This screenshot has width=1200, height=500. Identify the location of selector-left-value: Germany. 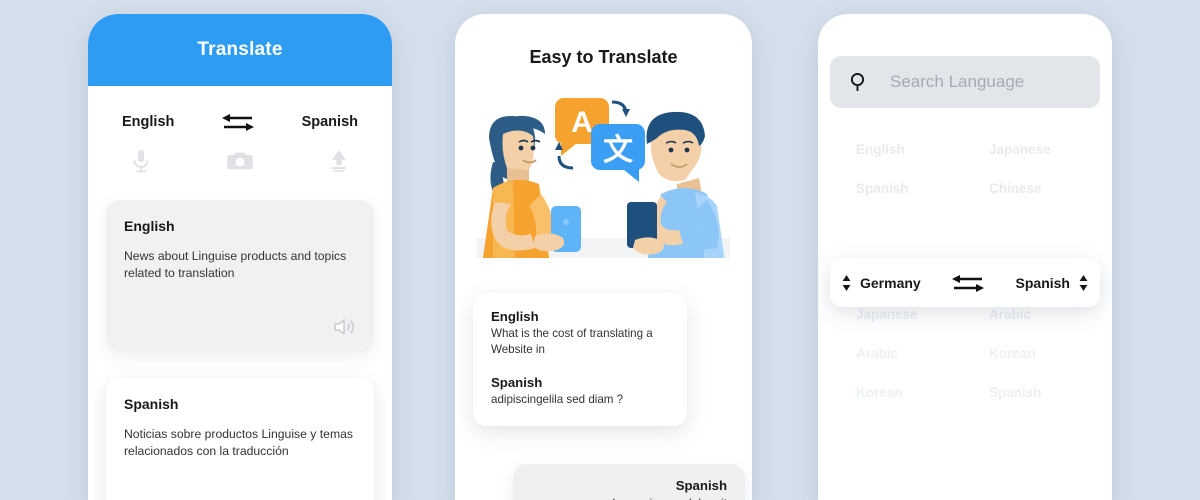
(890, 283).